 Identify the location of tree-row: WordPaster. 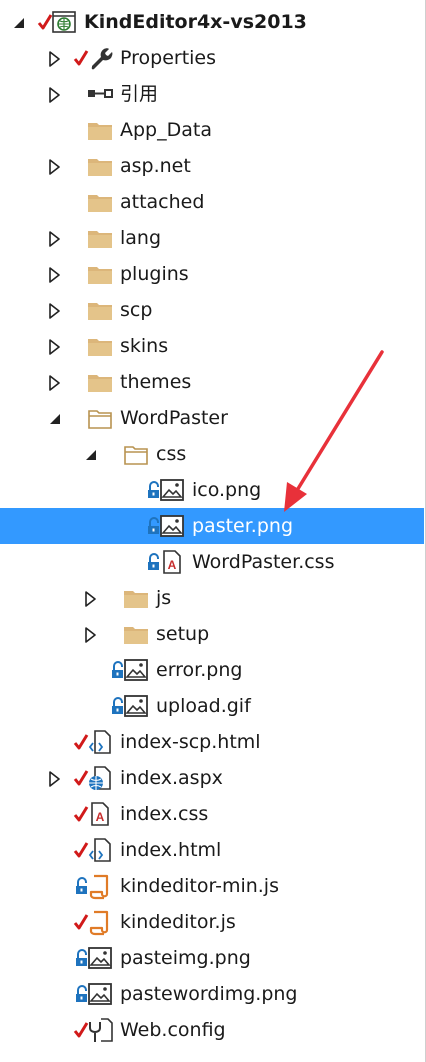
(212, 418).